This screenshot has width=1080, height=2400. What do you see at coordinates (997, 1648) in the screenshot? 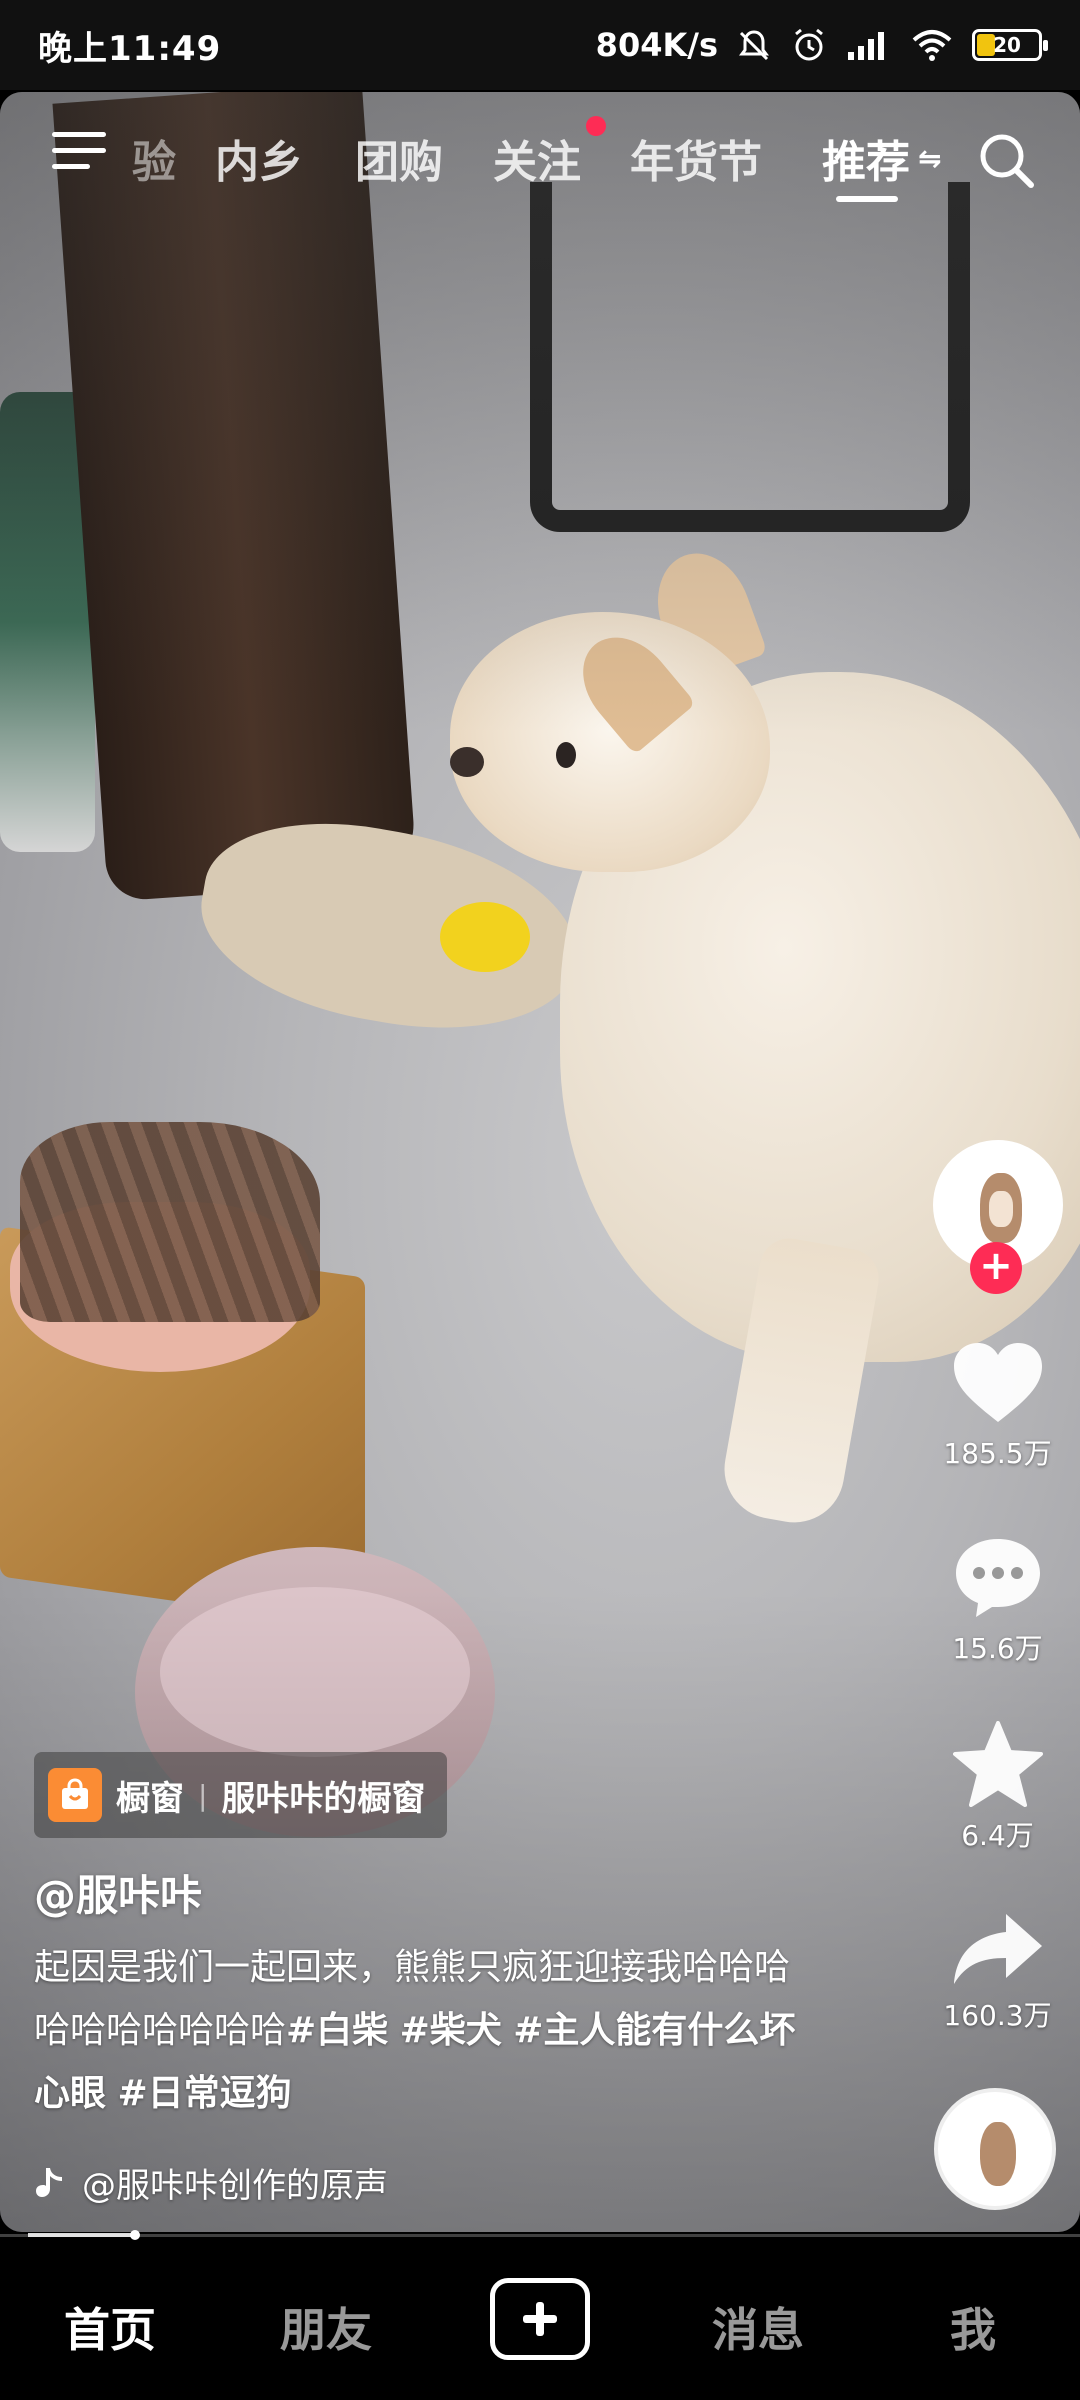
I see `comment-count: 15.6万` at bounding box center [997, 1648].